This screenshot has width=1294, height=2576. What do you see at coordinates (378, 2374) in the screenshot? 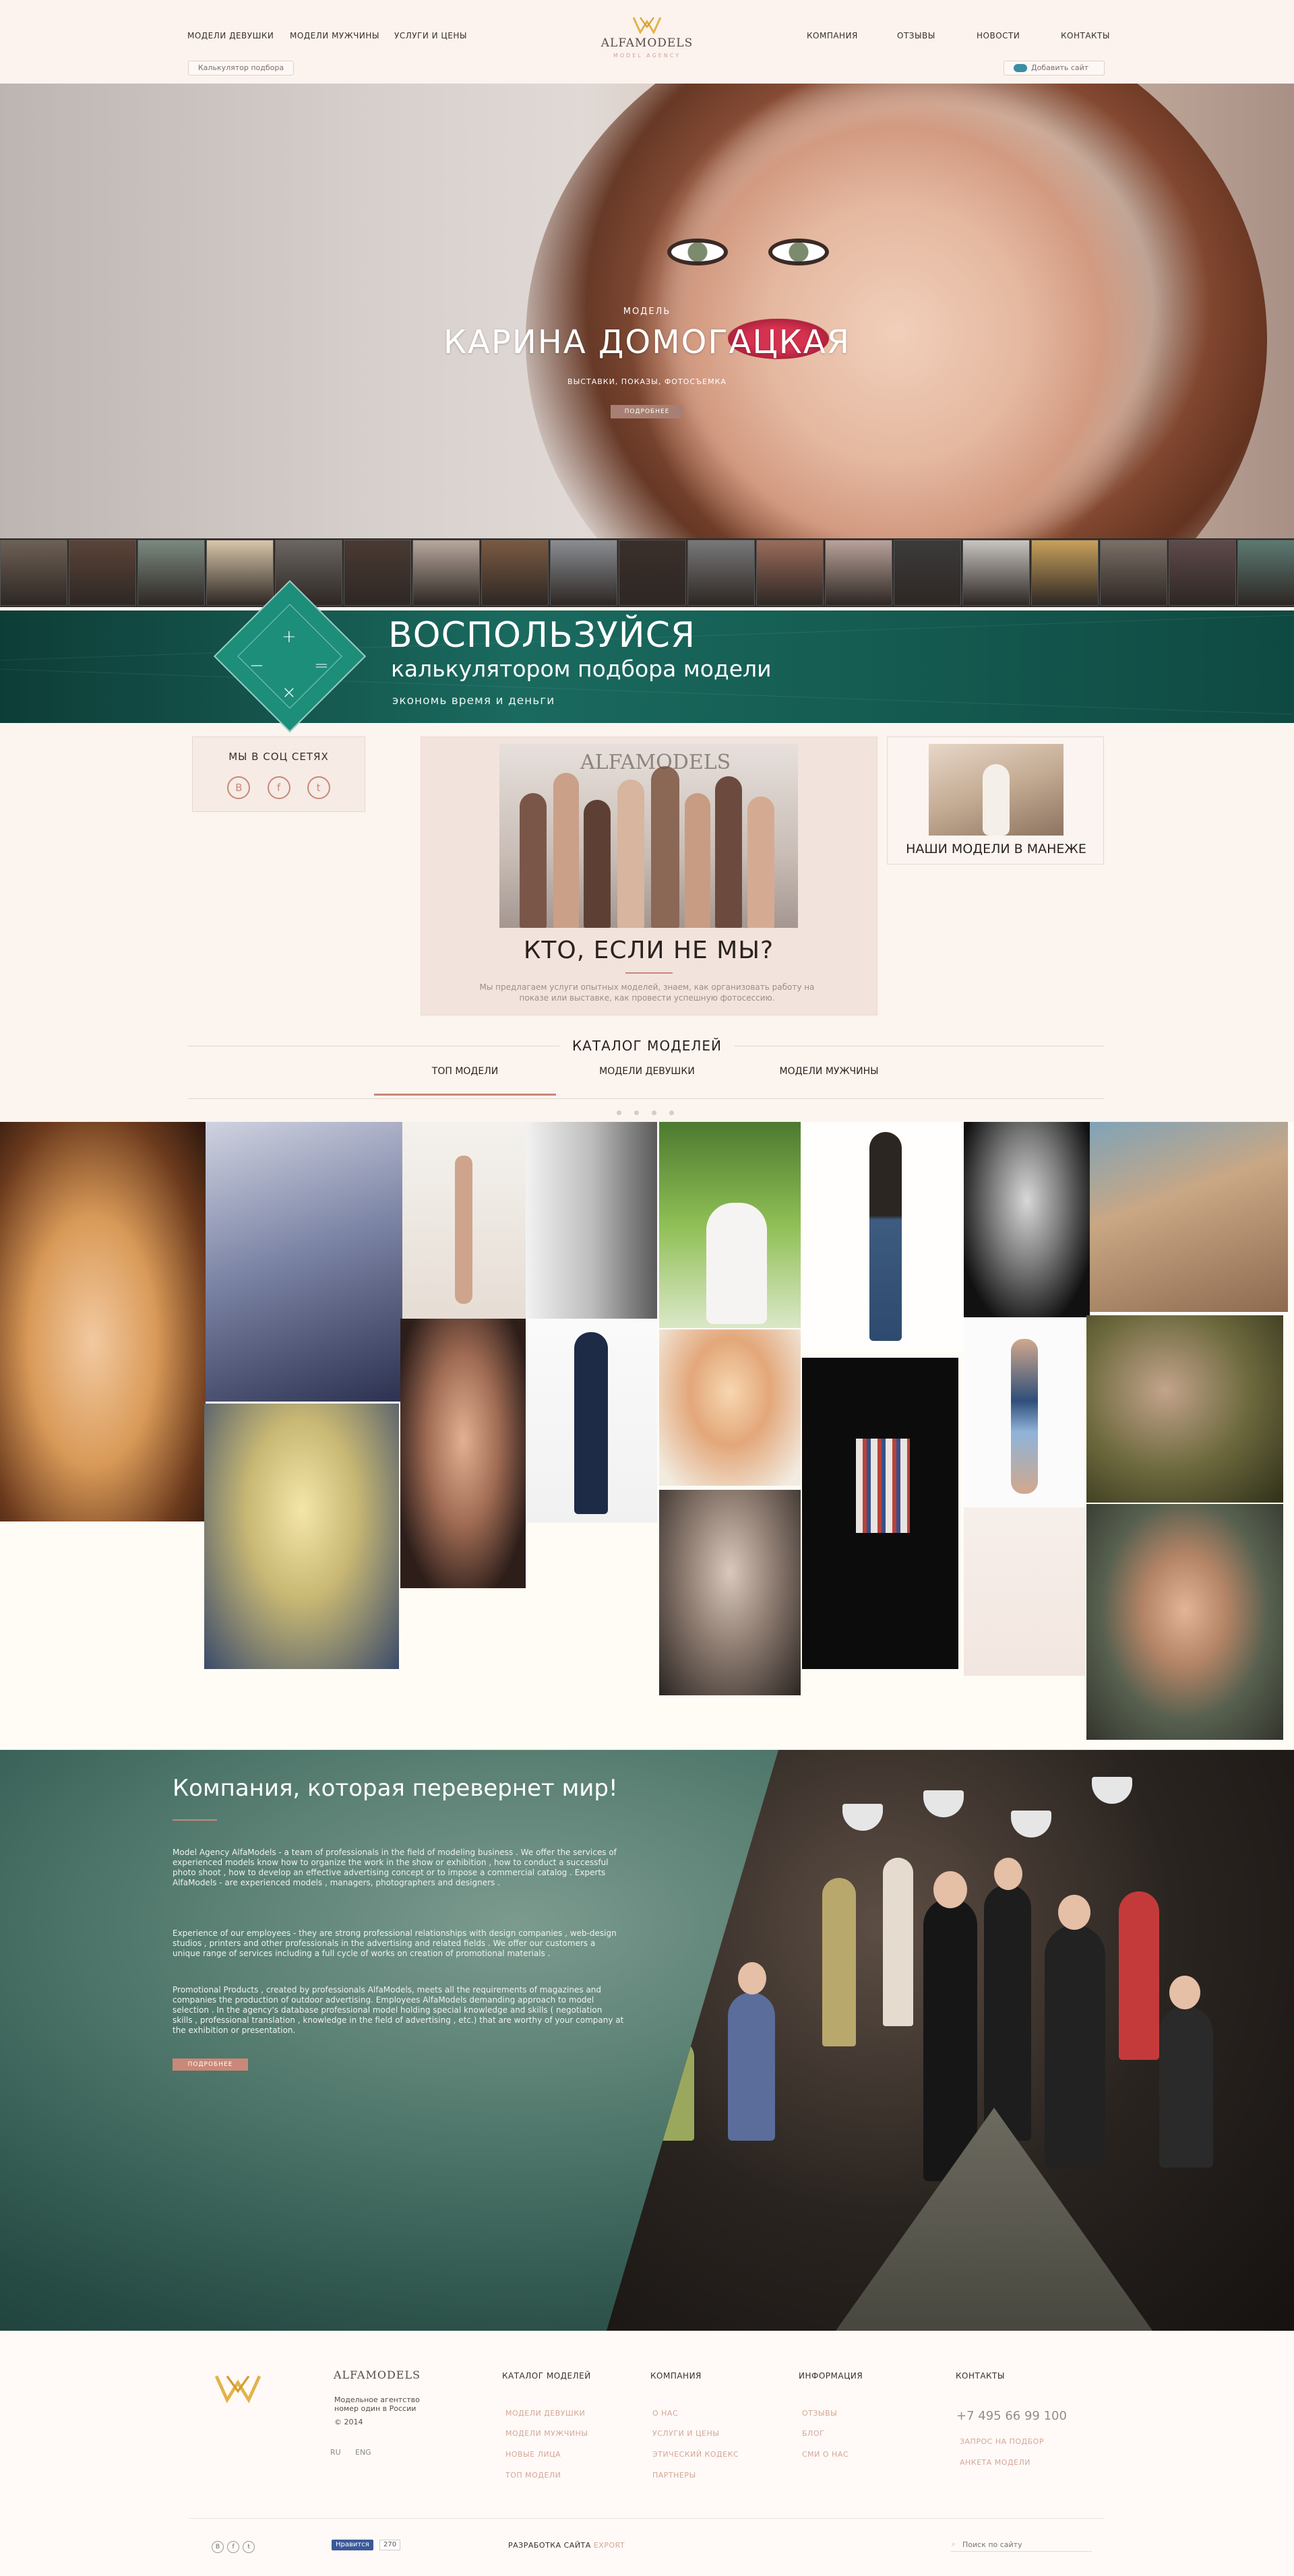
I see `footer-logo-name: ALFAMODELS` at bounding box center [378, 2374].